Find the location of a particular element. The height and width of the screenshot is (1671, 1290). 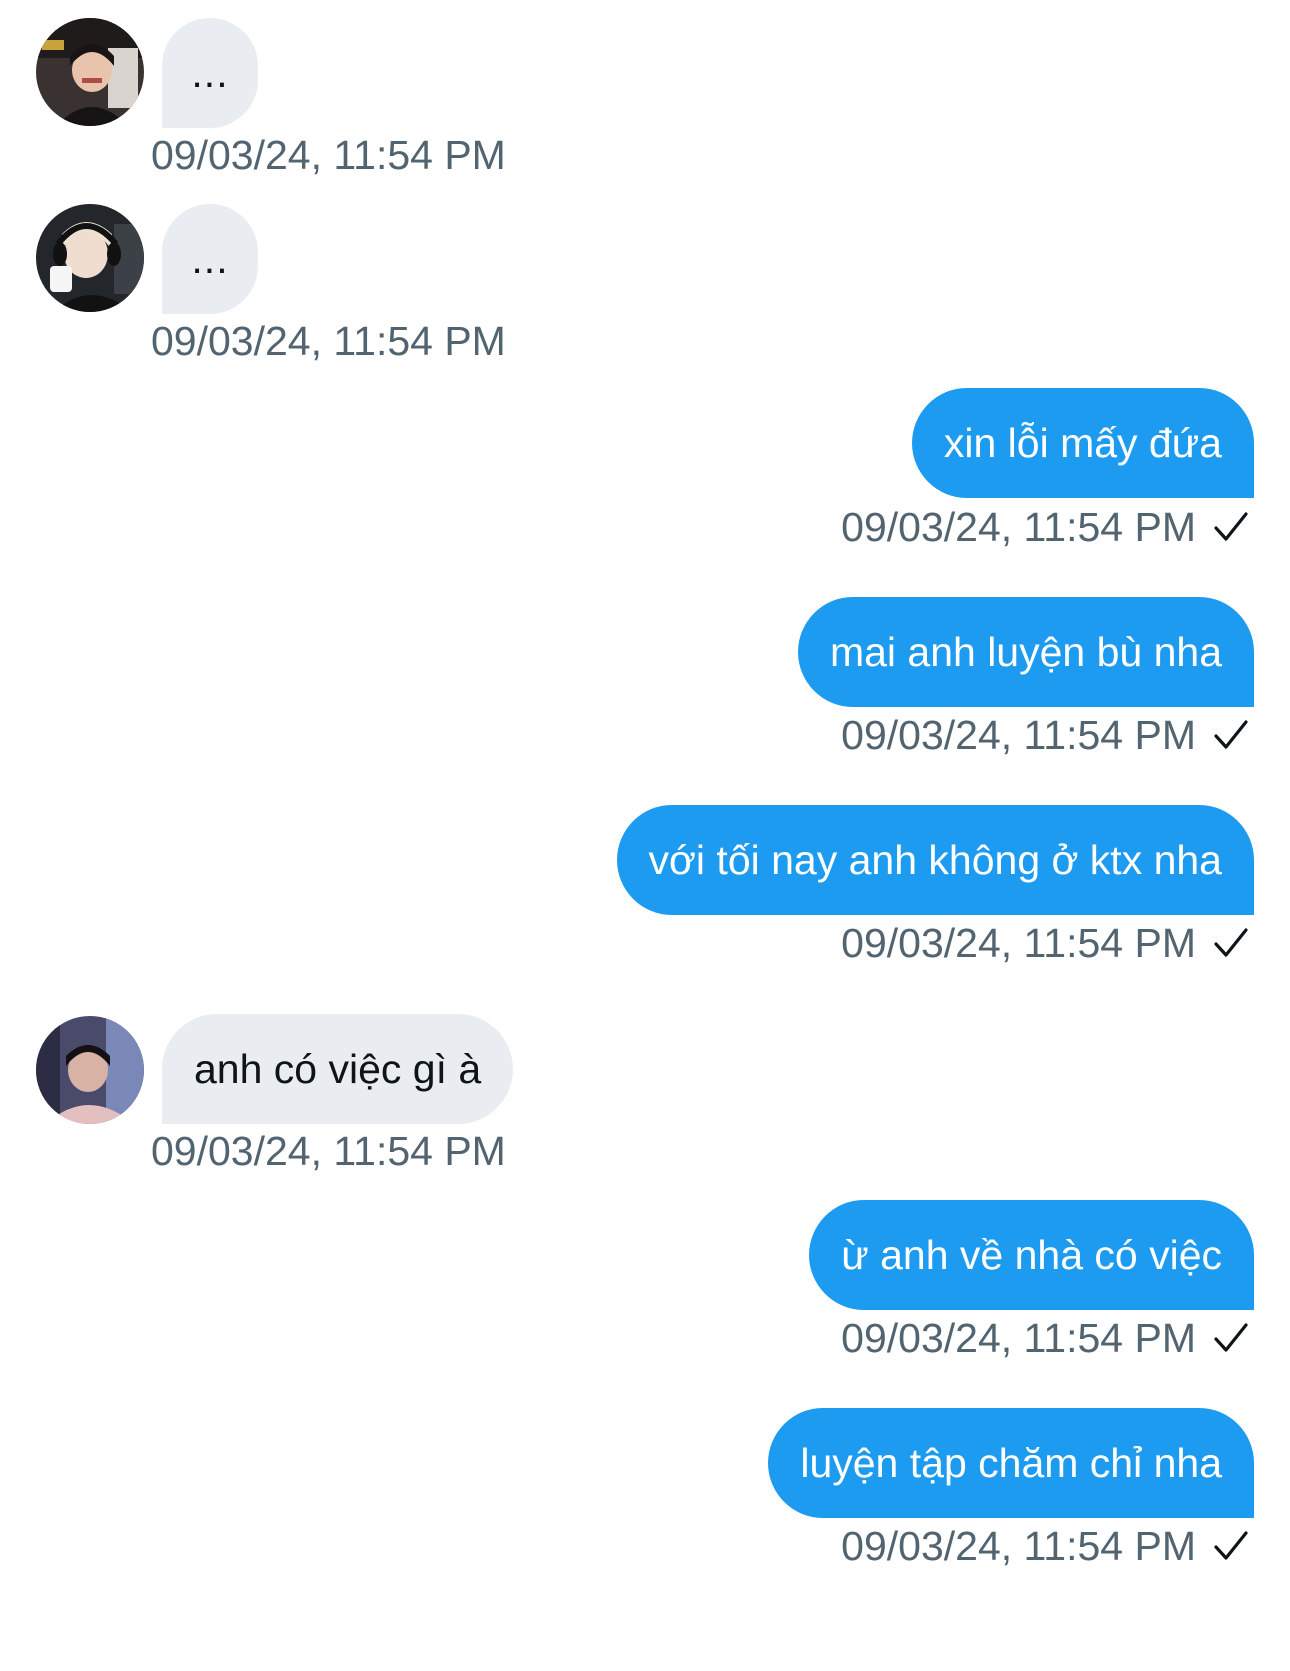

message-text: luyện tập chăm chỉ nha is located at coordinates (1011, 1463).